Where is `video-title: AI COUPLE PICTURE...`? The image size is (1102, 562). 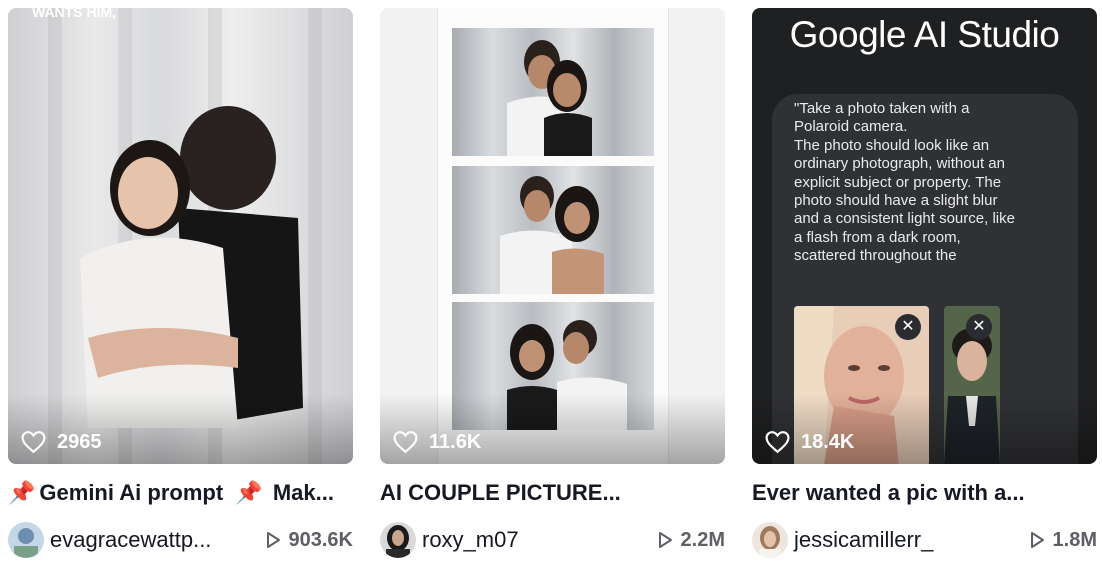
video-title: AI COUPLE PICTURE... is located at coordinates (552, 493).